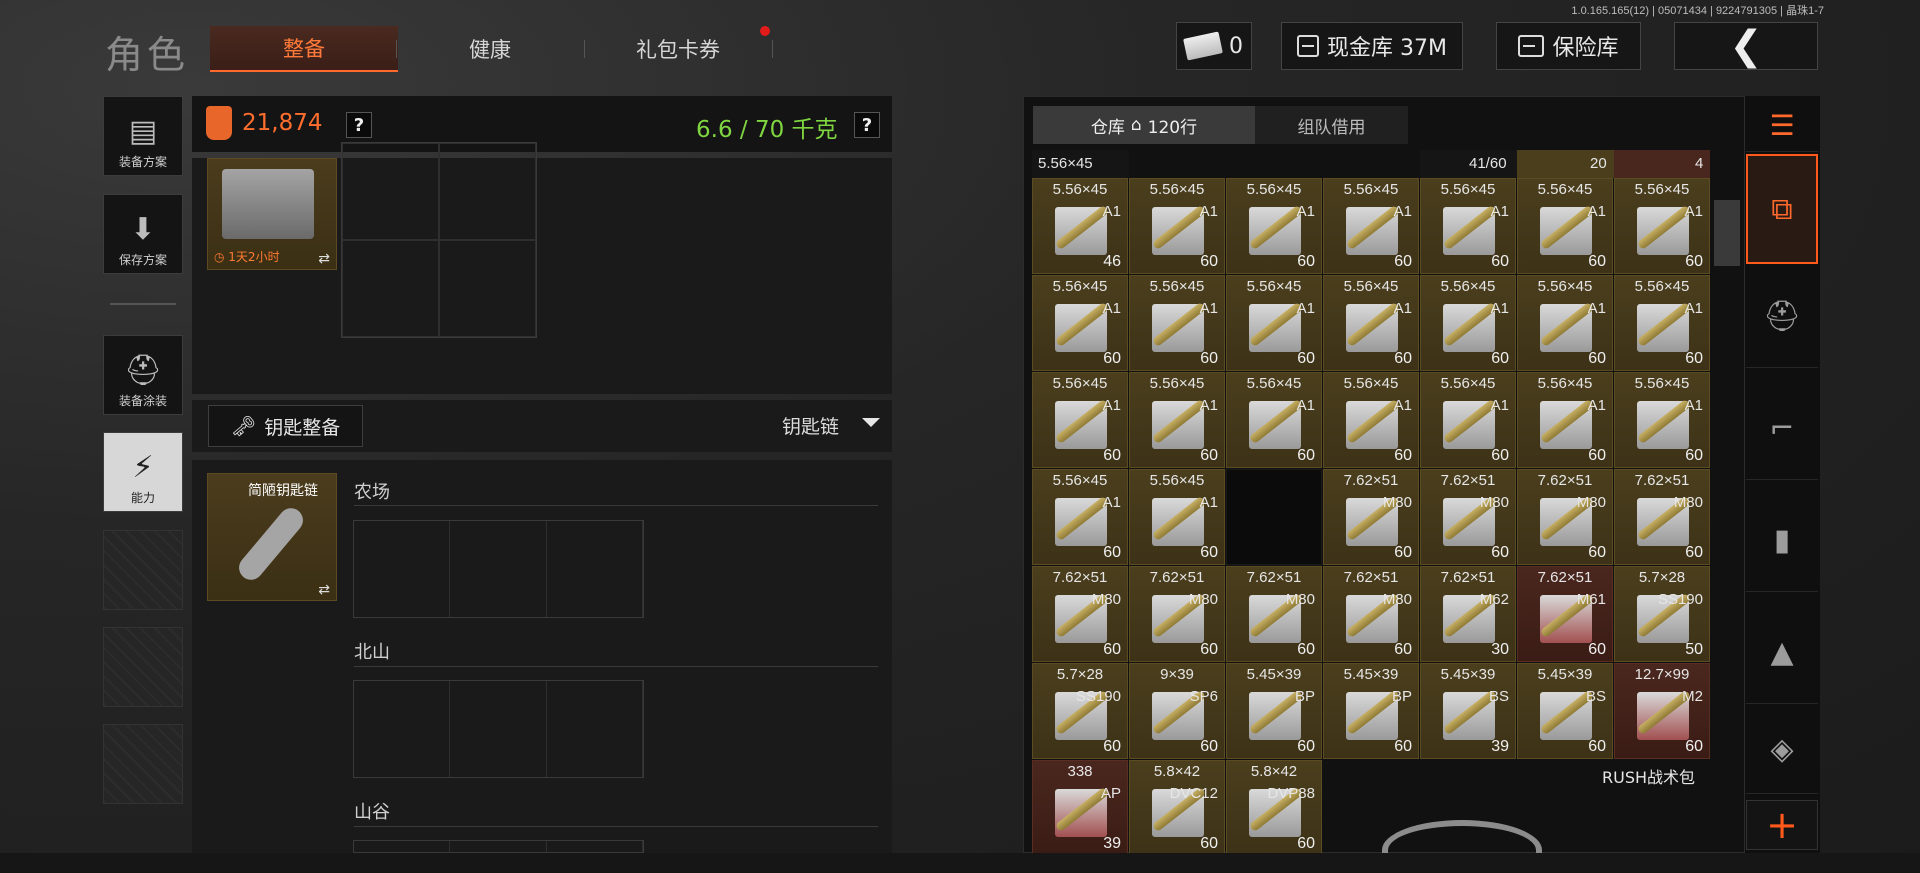  I want to click on ammo-item: 5.8×42 DVC12 60, so click(1177, 806).